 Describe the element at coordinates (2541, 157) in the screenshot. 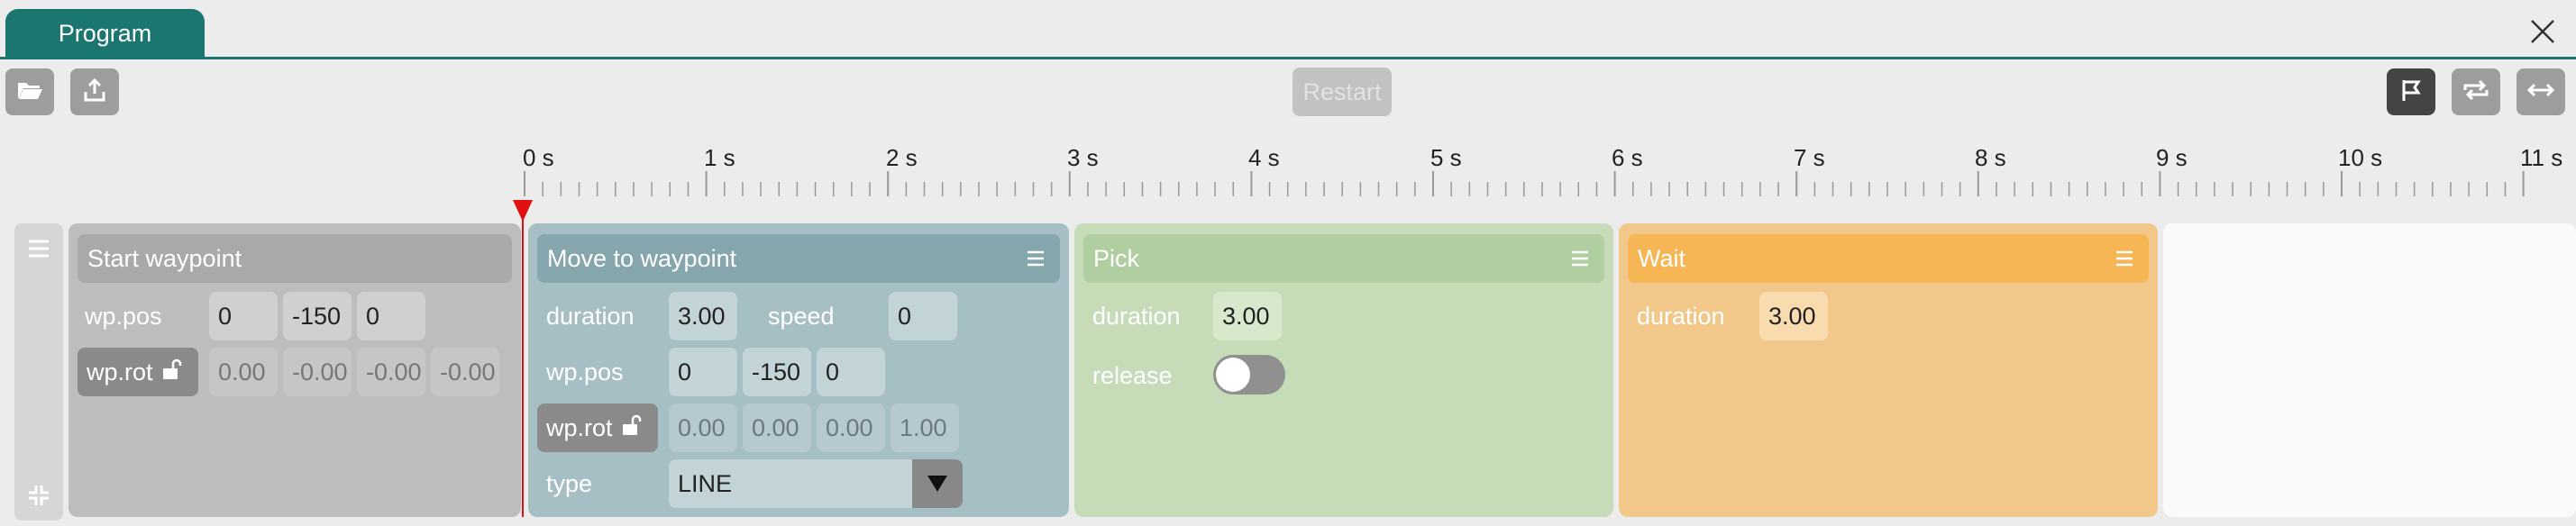

I see `tick-label: 11 s` at that location.